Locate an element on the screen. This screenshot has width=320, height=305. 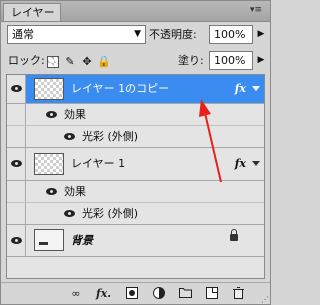
link-icon: ∞ is located at coordinates (76, 294).